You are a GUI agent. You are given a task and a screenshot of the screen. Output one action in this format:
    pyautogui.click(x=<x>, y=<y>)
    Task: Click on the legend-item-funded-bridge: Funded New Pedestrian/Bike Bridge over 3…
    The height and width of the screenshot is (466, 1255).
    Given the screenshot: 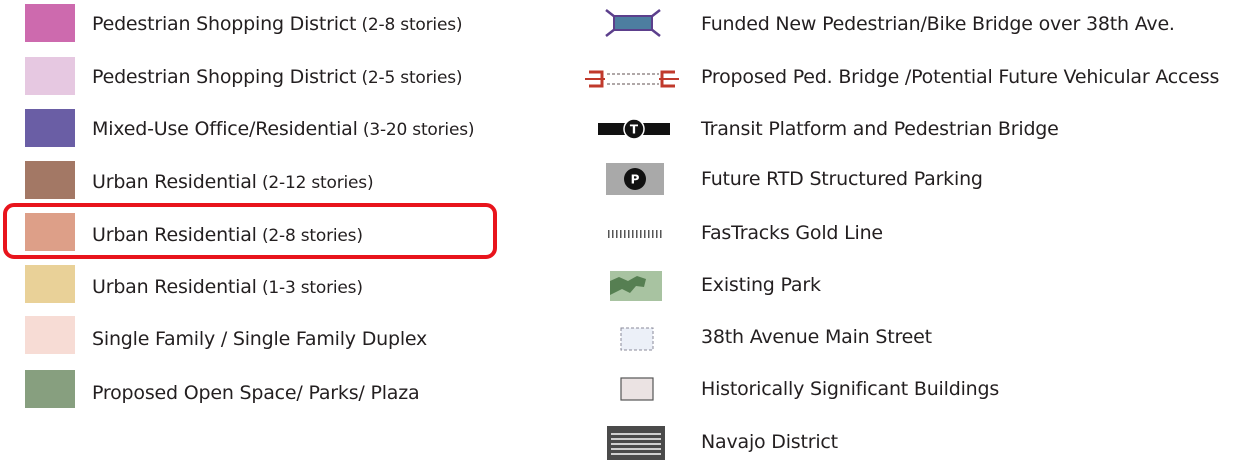 What is the action you would take?
    pyautogui.click(x=627, y=24)
    